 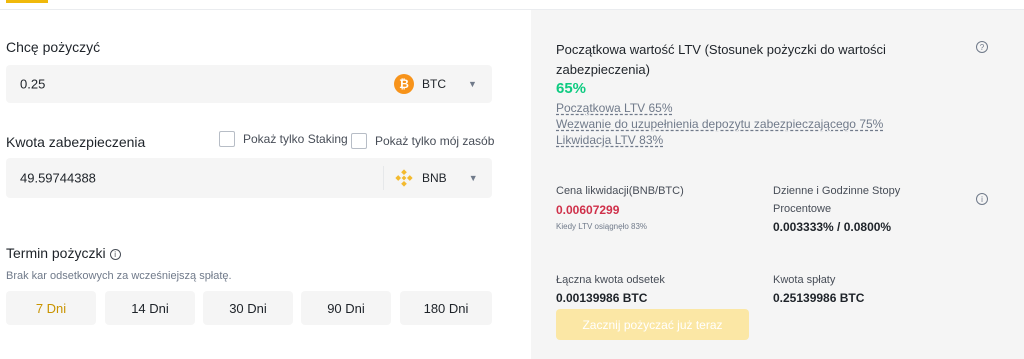 I want to click on repay-amount-value: 0.25139986 BTC, so click(x=819, y=298).